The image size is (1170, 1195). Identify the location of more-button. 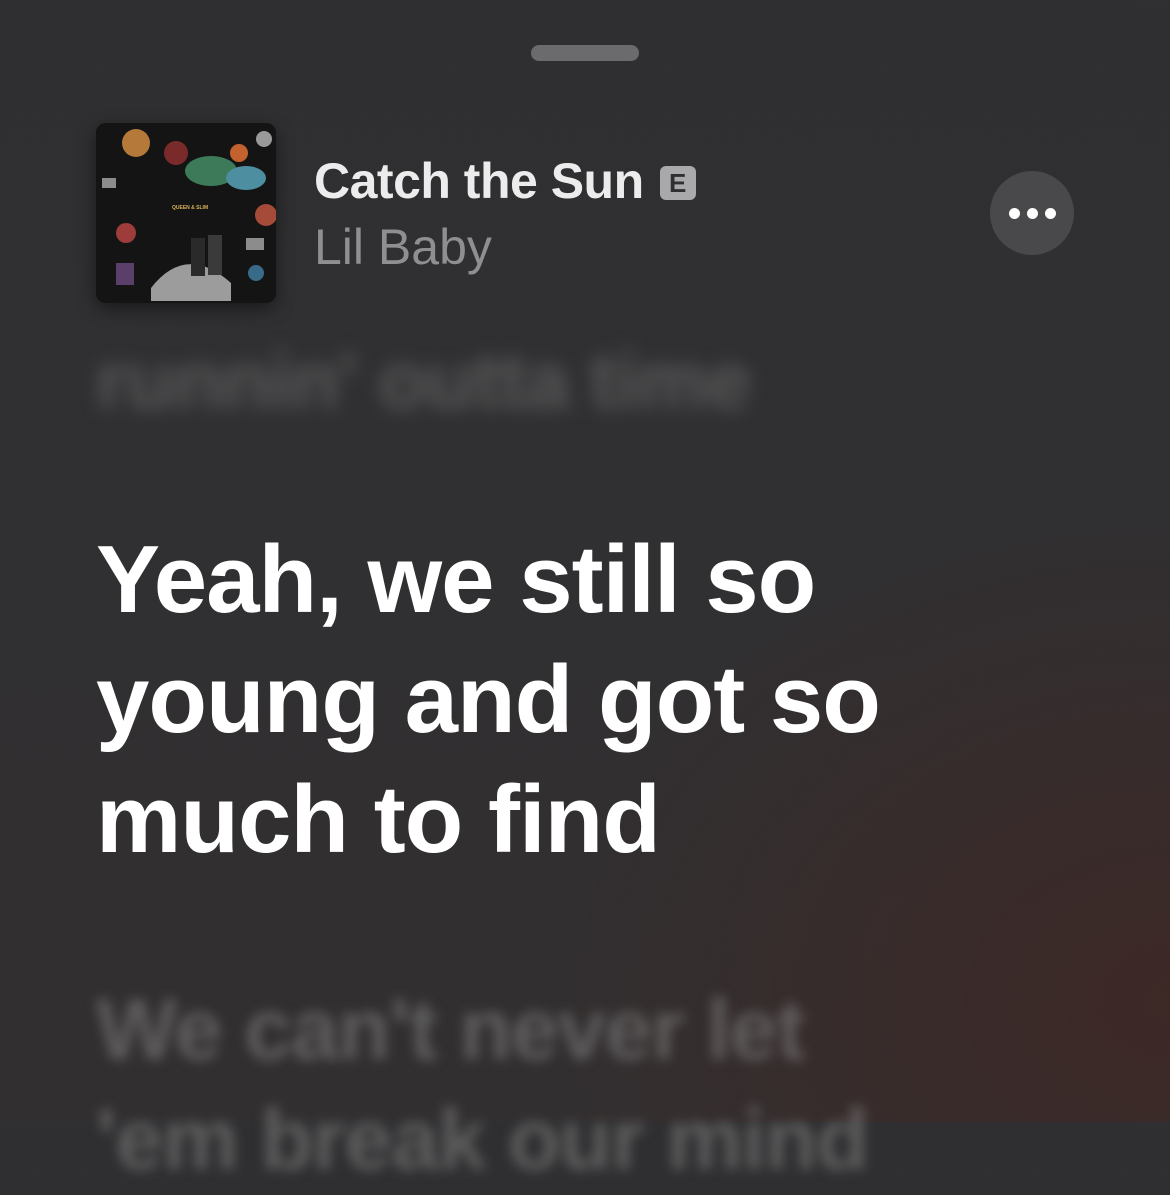
(1032, 213).